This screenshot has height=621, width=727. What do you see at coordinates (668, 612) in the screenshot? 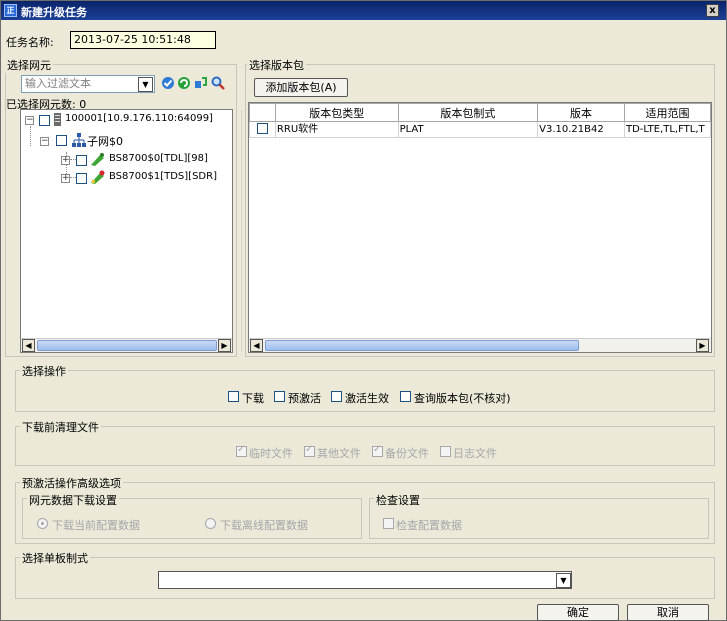
I see `cancel-button: 取消` at bounding box center [668, 612].